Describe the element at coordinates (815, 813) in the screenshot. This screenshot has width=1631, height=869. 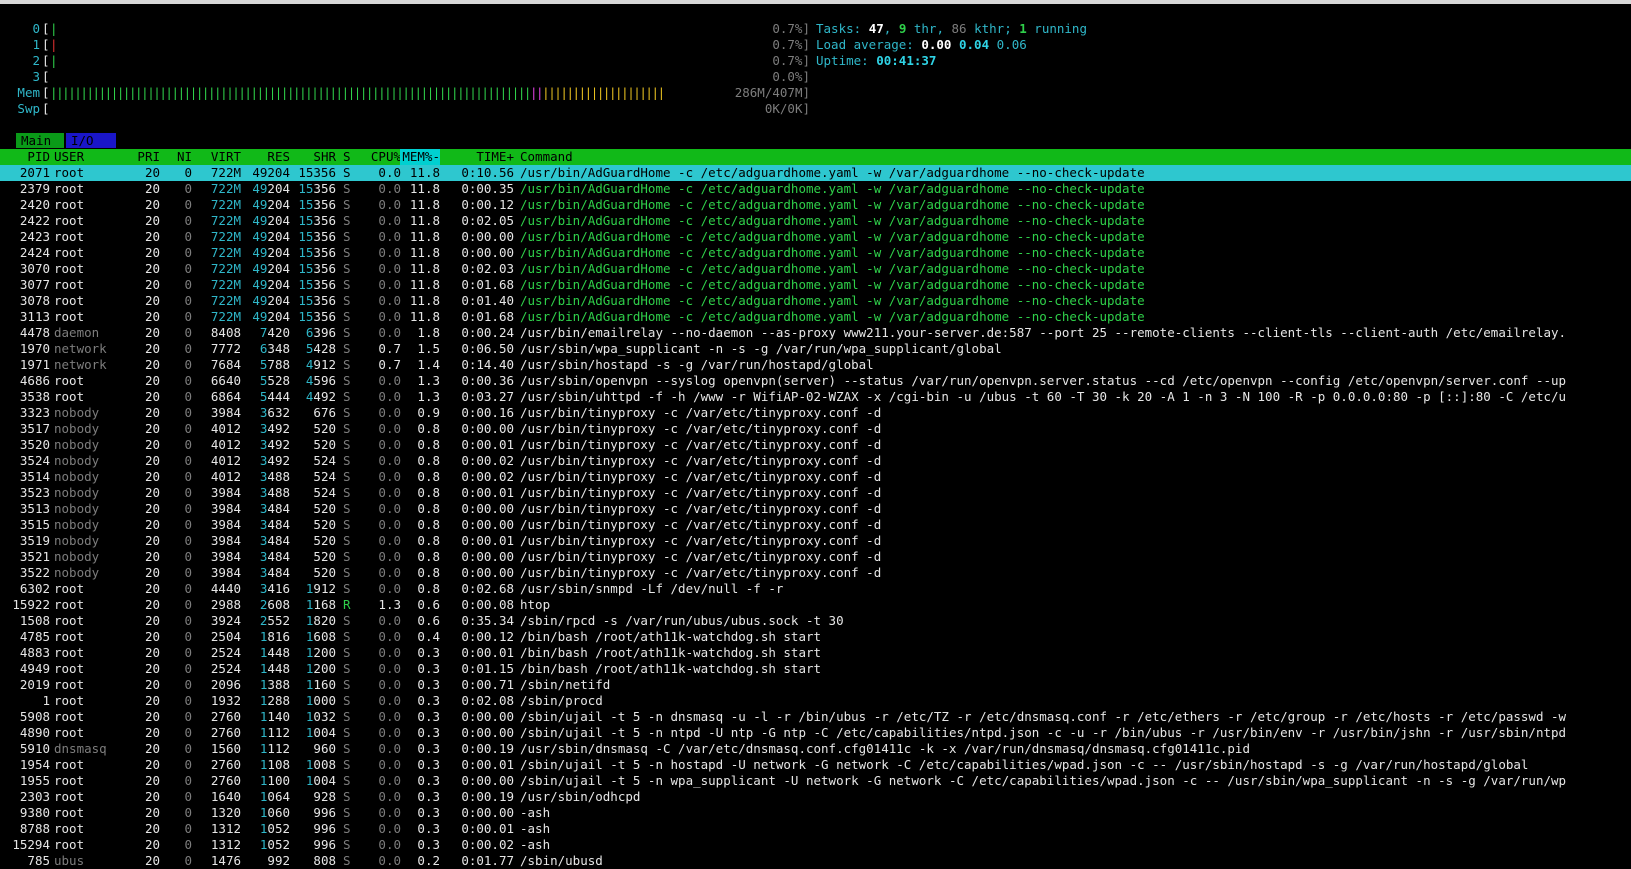
I see `process-row: 9380 root 20 0 1320 1060 996 S 0.0 0.3 0:00.00 -ash` at that location.